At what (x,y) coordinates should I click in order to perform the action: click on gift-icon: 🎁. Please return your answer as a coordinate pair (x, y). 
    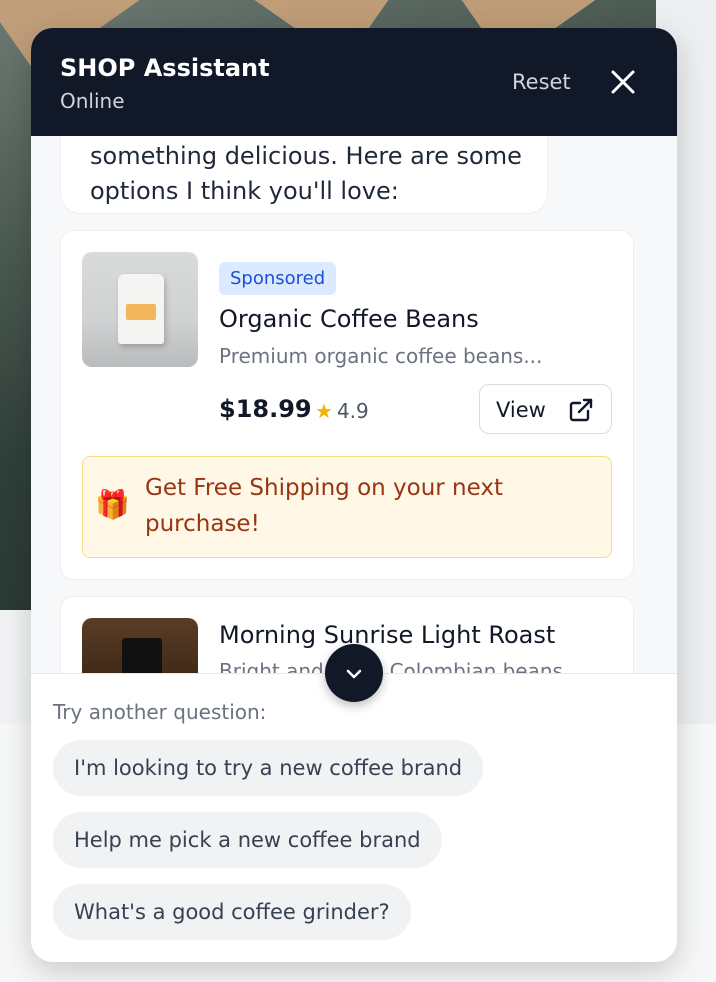
    Looking at the image, I should click on (112, 504).